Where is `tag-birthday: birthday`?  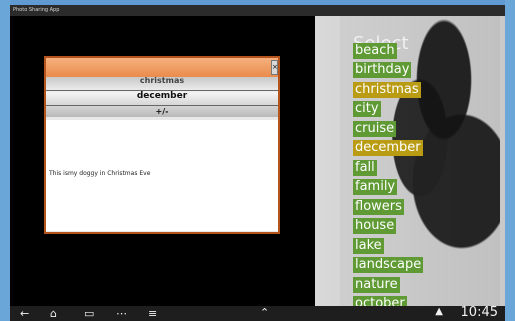
tag-birthday: birthday is located at coordinates (382, 70).